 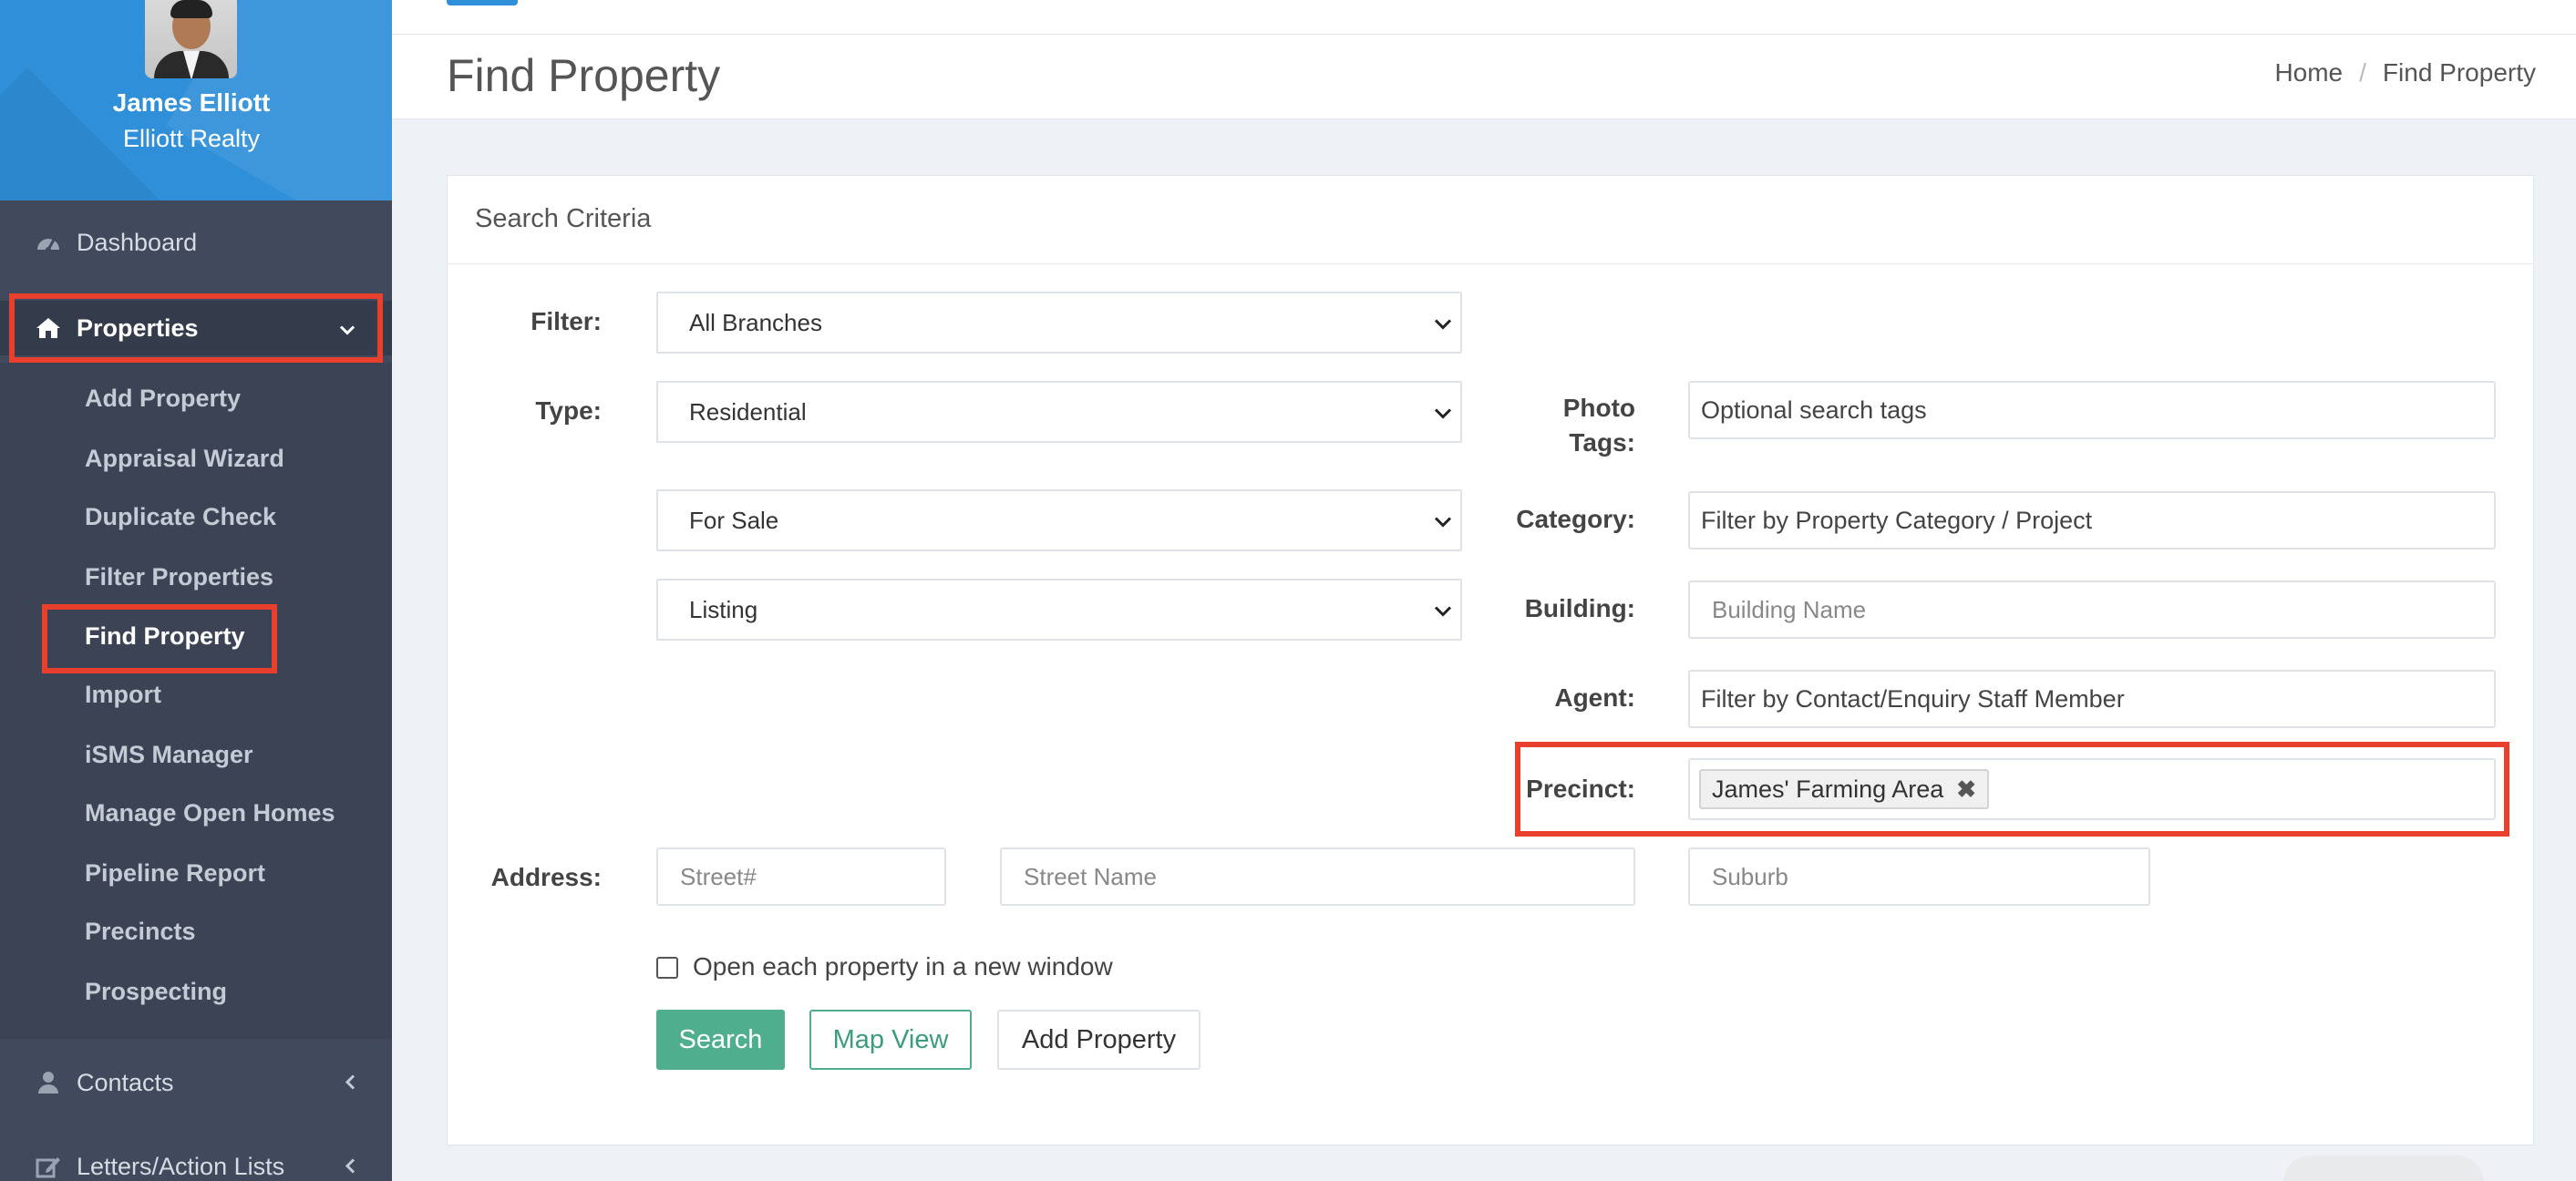 What do you see at coordinates (1059, 610) in the screenshot?
I see `listing-select: Listing` at bounding box center [1059, 610].